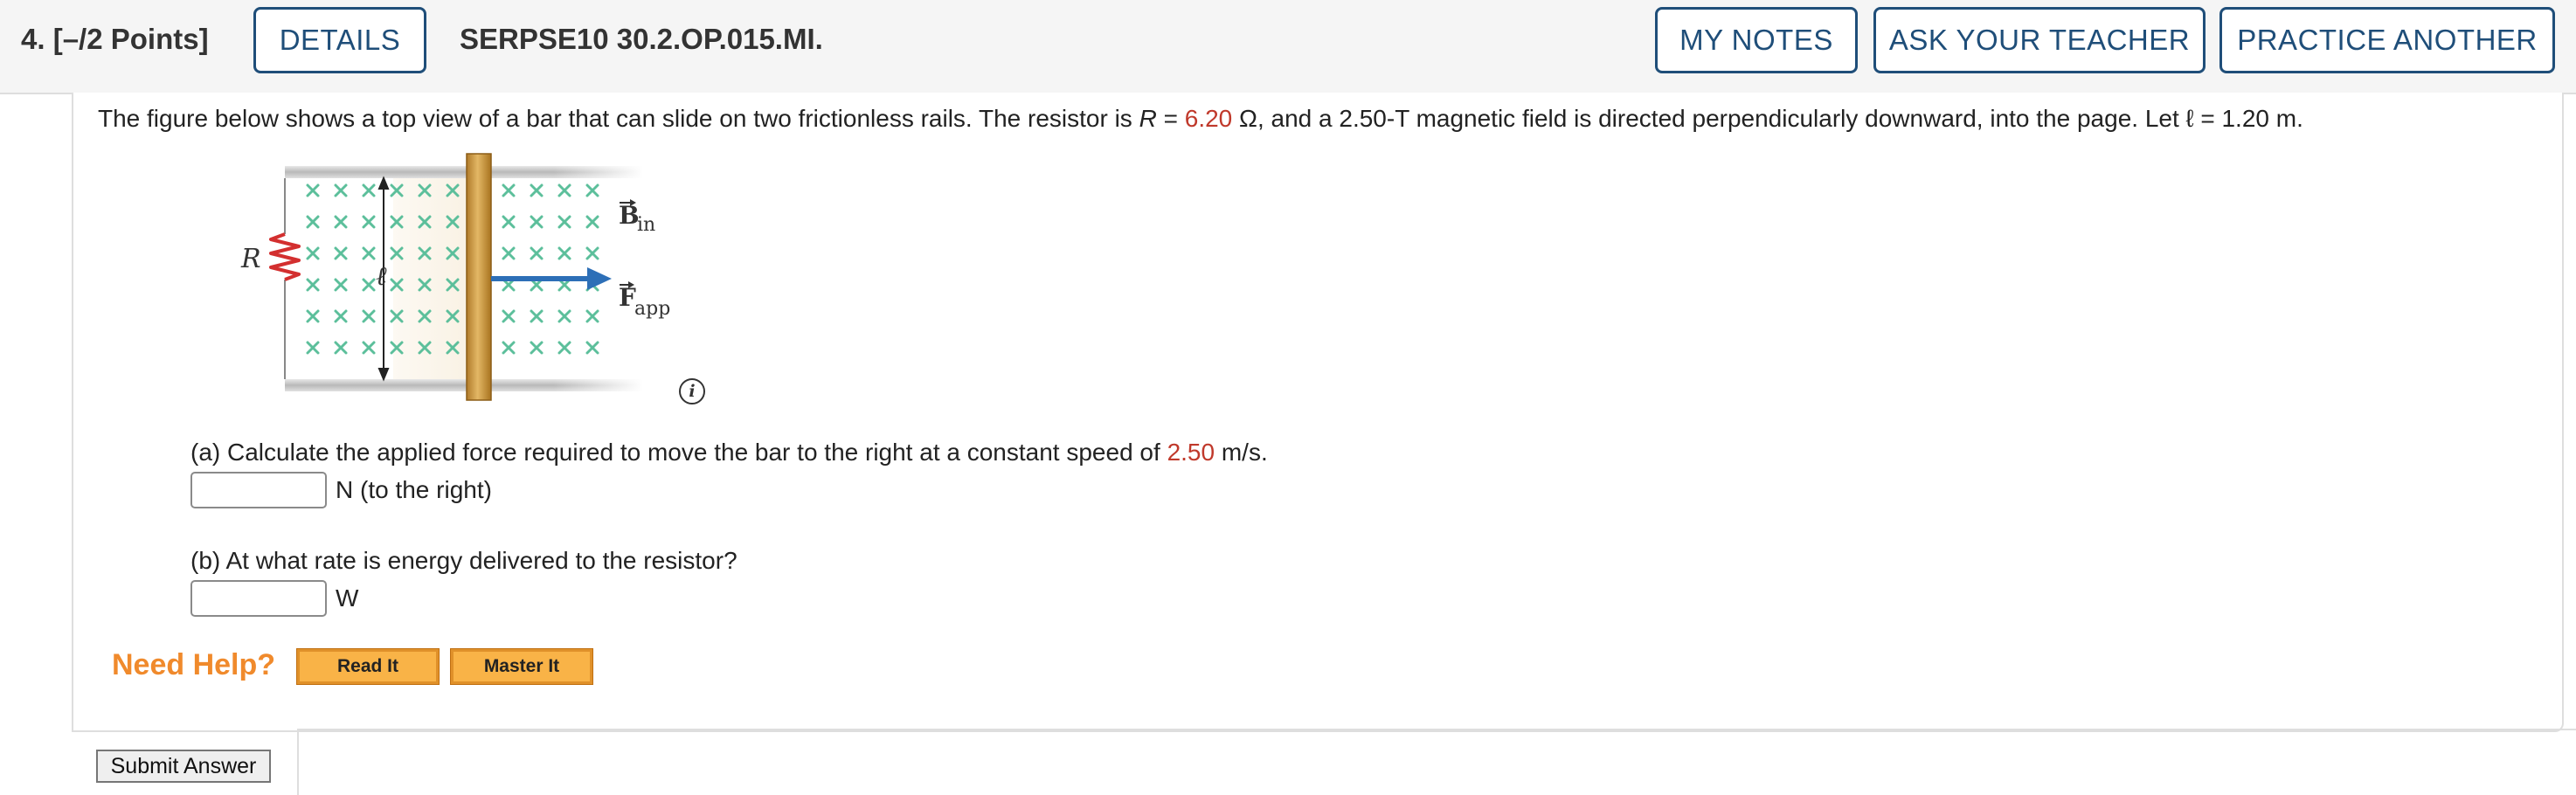 Image resolution: width=2576 pixels, height=795 pixels. Describe the element at coordinates (183, 766) in the screenshot. I see `submit-answer-button: Submit Answer` at that location.